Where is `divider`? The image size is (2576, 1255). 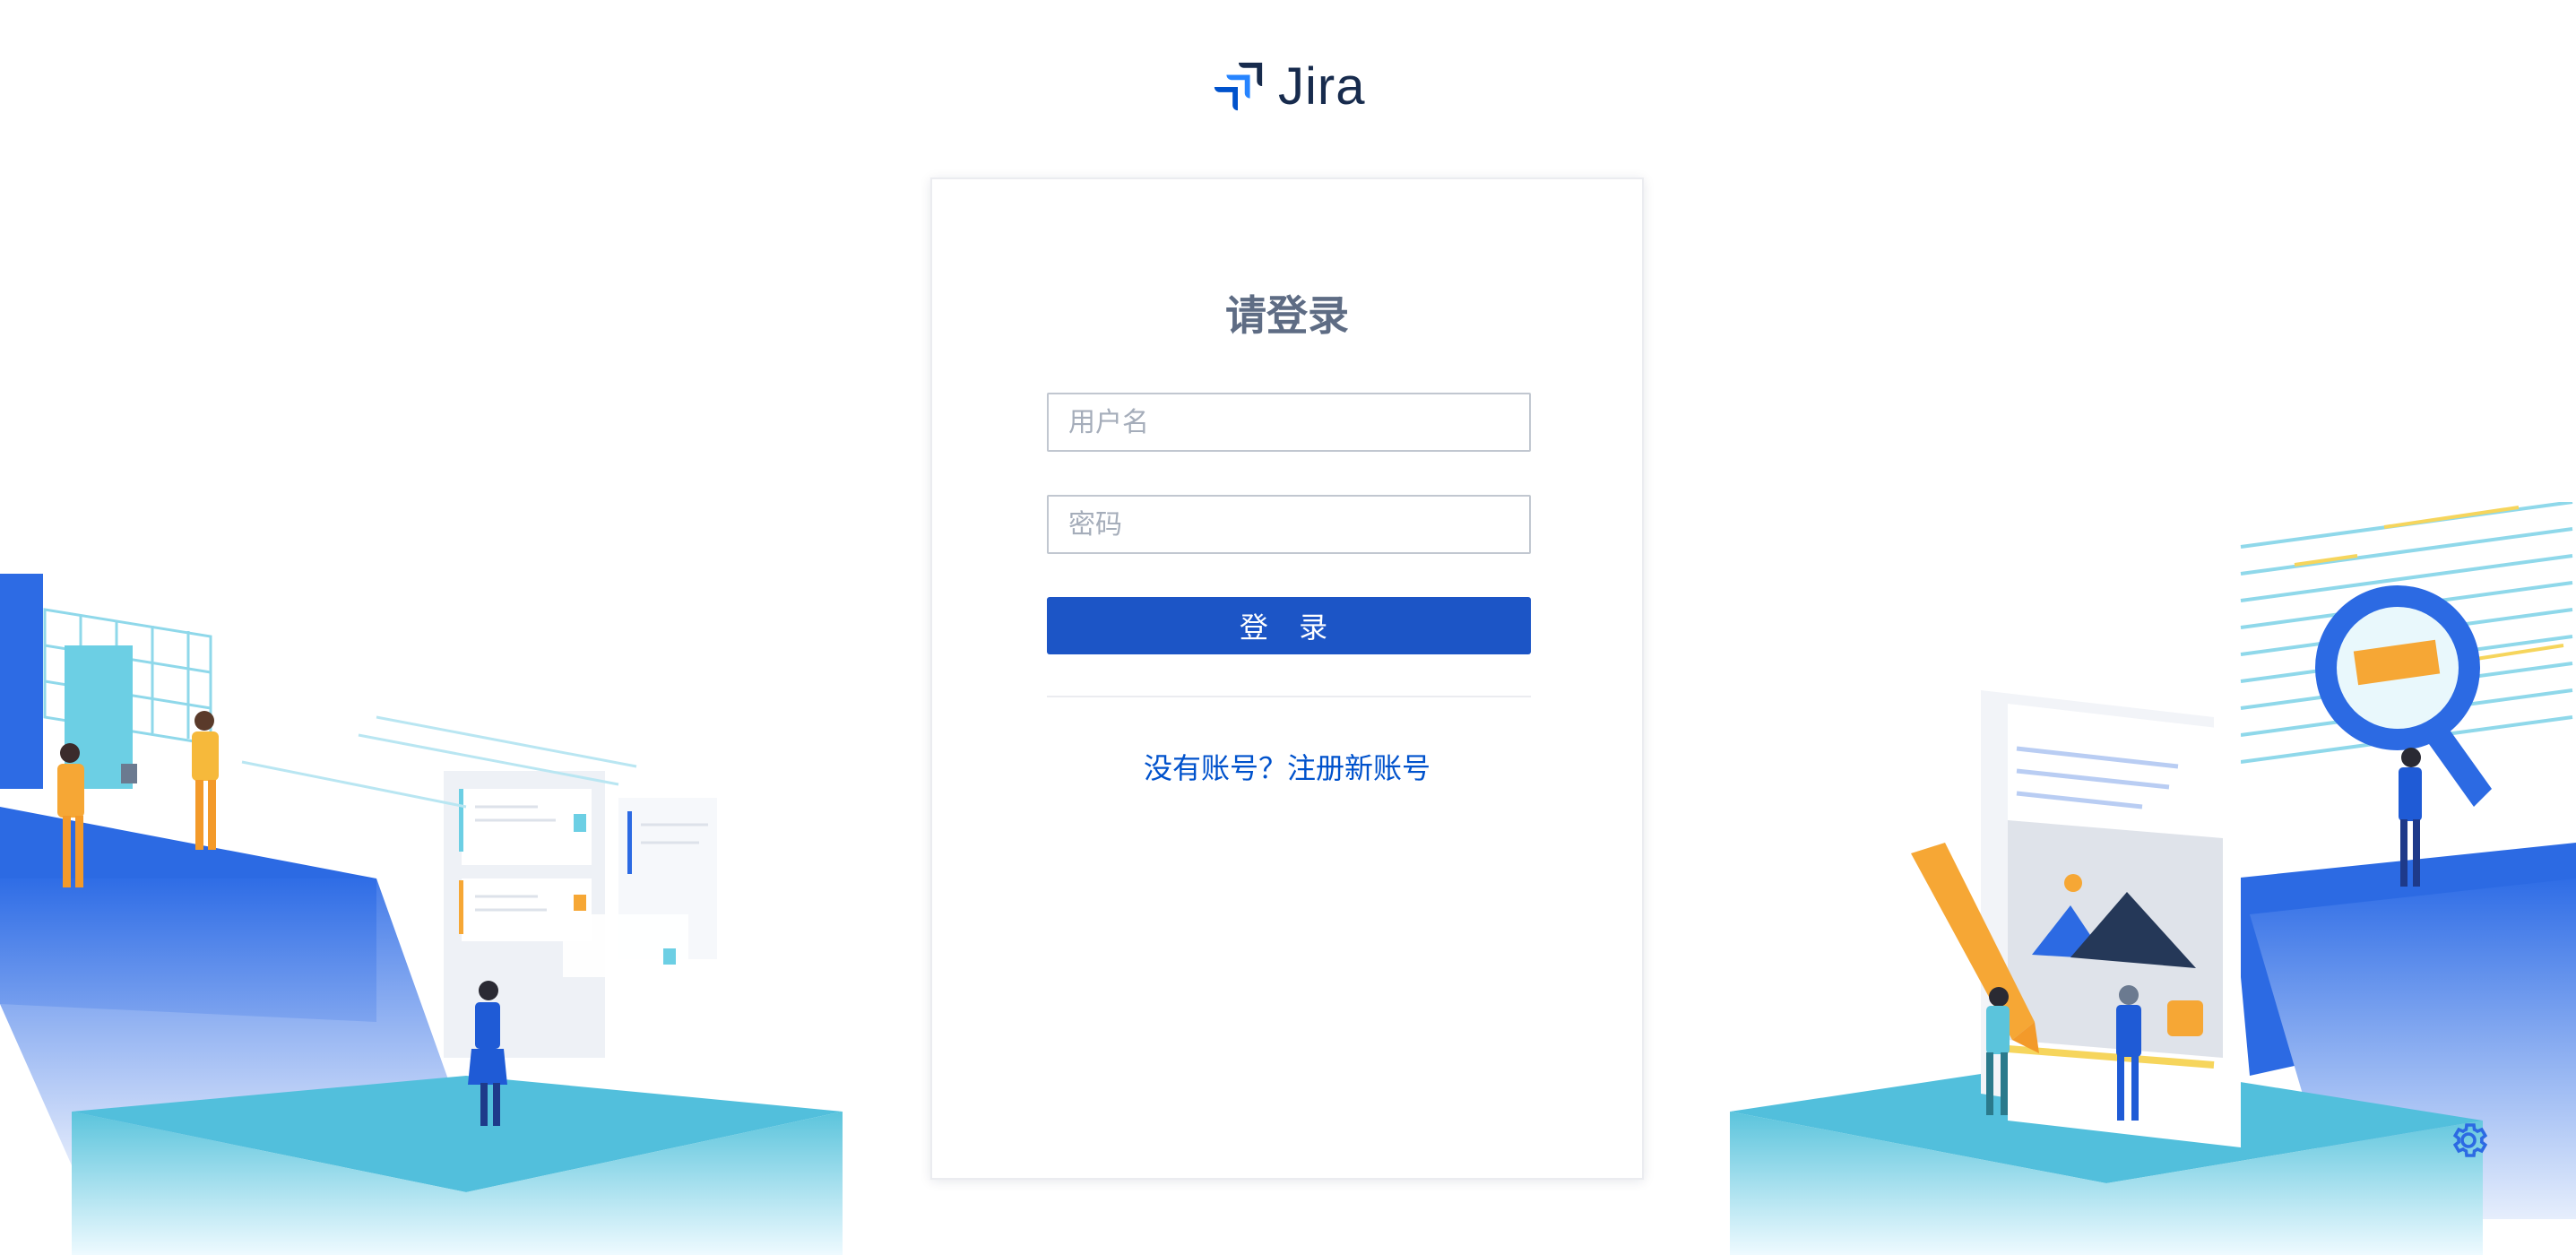
divider is located at coordinates (1289, 696).